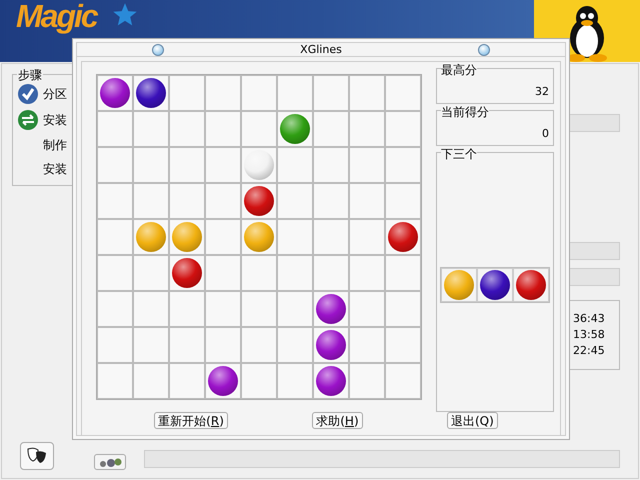 The width and height of the screenshot is (640, 480). I want to click on score-value: 0, so click(545, 133).